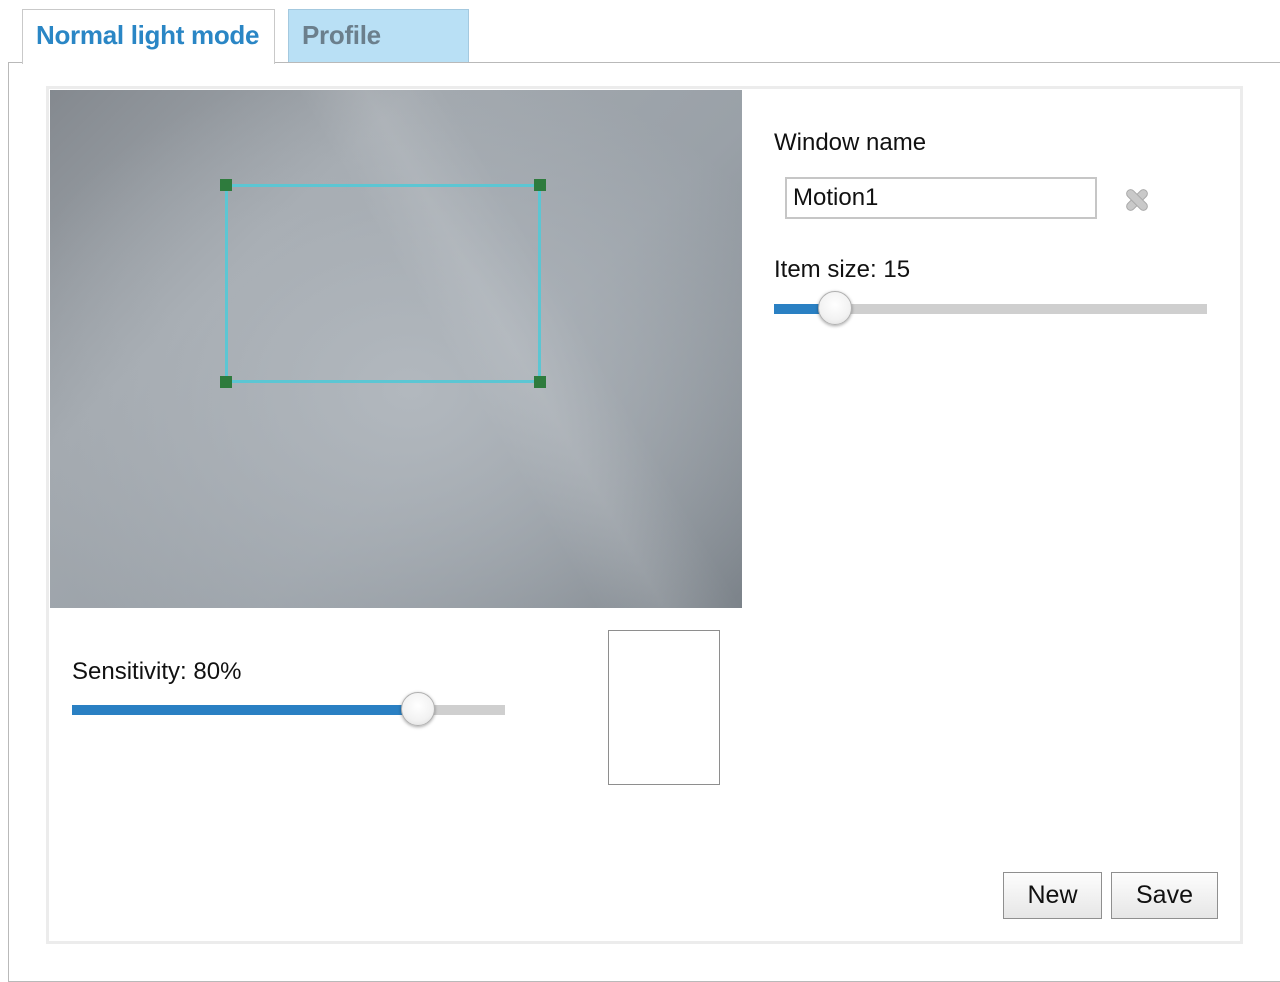 The height and width of the screenshot is (982, 1280). What do you see at coordinates (842, 269) in the screenshot?
I see `item-size-label: Item size: 15` at bounding box center [842, 269].